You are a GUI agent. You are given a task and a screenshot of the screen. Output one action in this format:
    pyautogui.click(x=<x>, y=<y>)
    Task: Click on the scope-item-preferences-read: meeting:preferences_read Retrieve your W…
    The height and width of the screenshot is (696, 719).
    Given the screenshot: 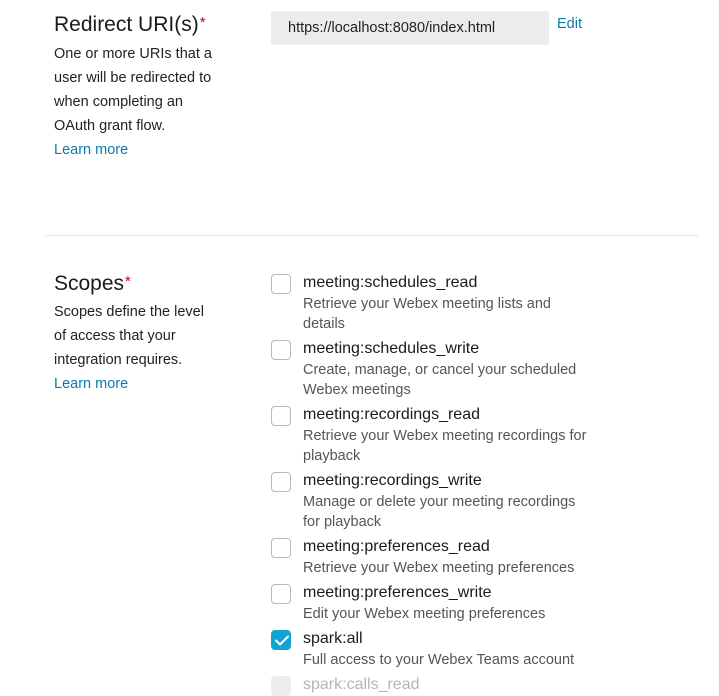 What is the action you would take?
    pyautogui.click(x=441, y=558)
    